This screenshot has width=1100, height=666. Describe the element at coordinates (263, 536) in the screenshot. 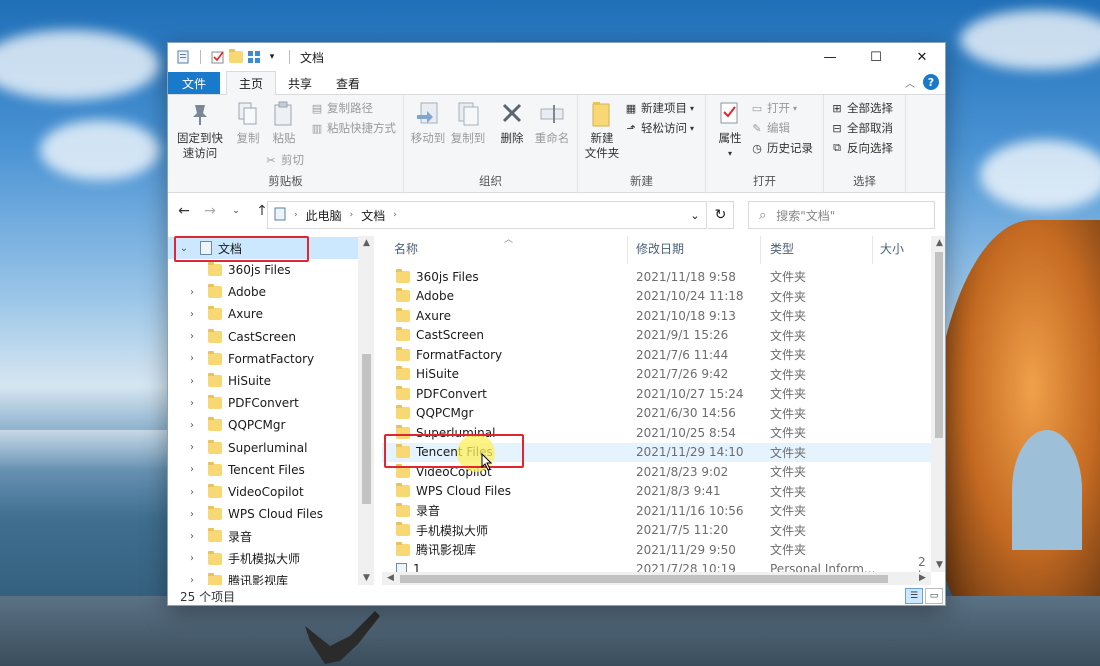

I see `nav-item: › 录音` at that location.